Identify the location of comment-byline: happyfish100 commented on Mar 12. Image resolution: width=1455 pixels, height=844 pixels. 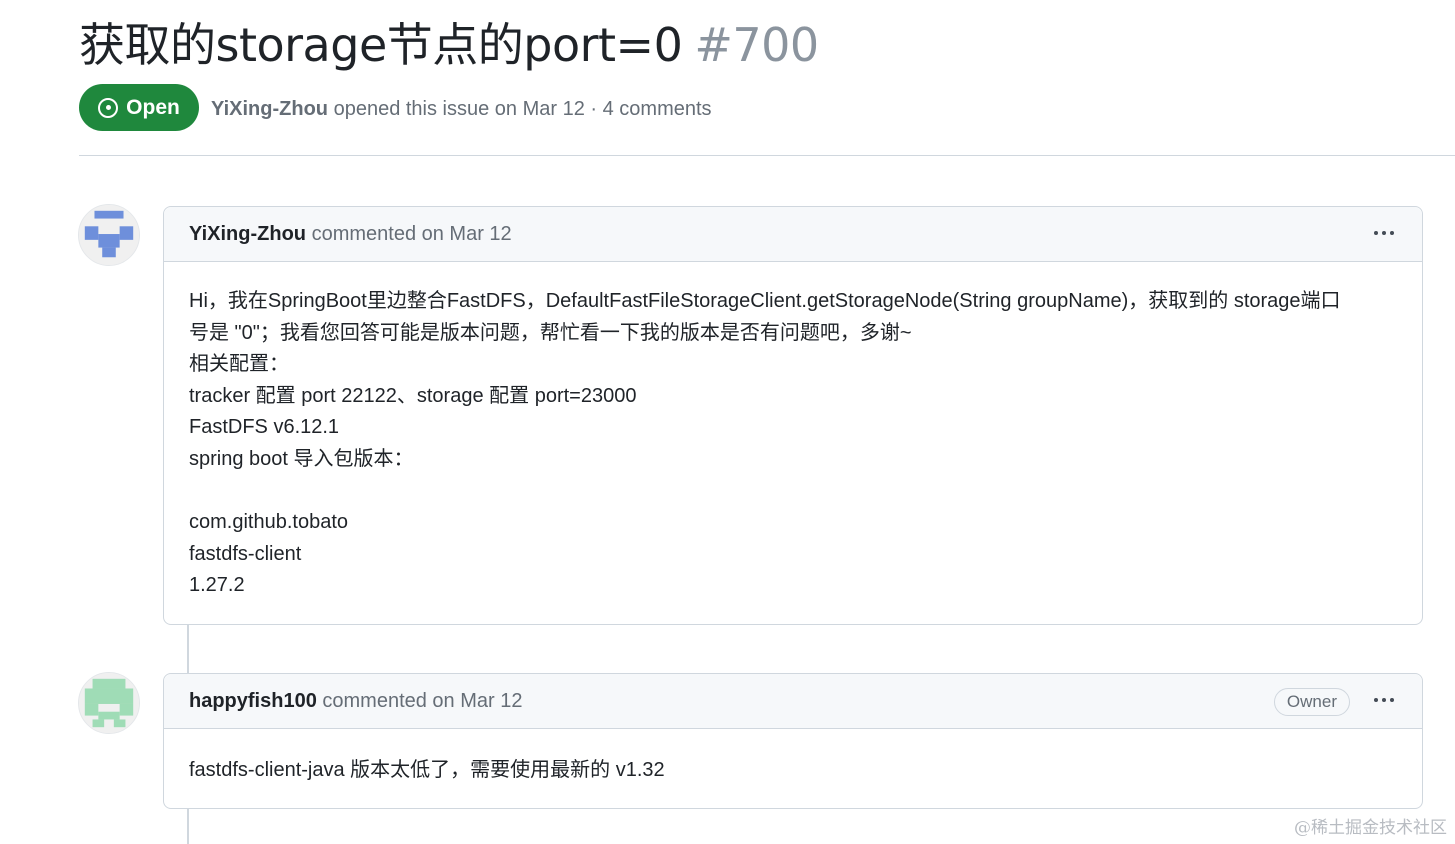
(355, 701).